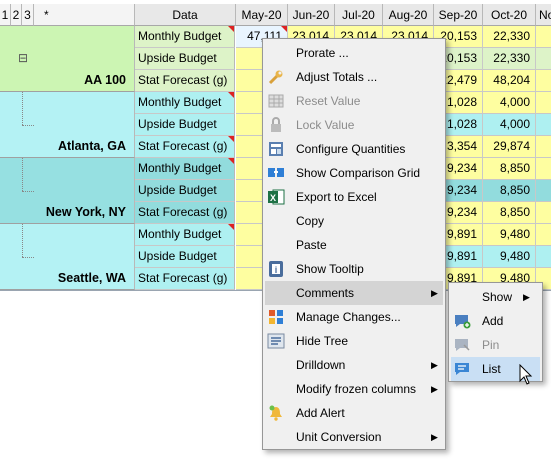  What do you see at coordinates (322, 341) in the screenshot?
I see `menu-item-label: Hide Tree` at bounding box center [322, 341].